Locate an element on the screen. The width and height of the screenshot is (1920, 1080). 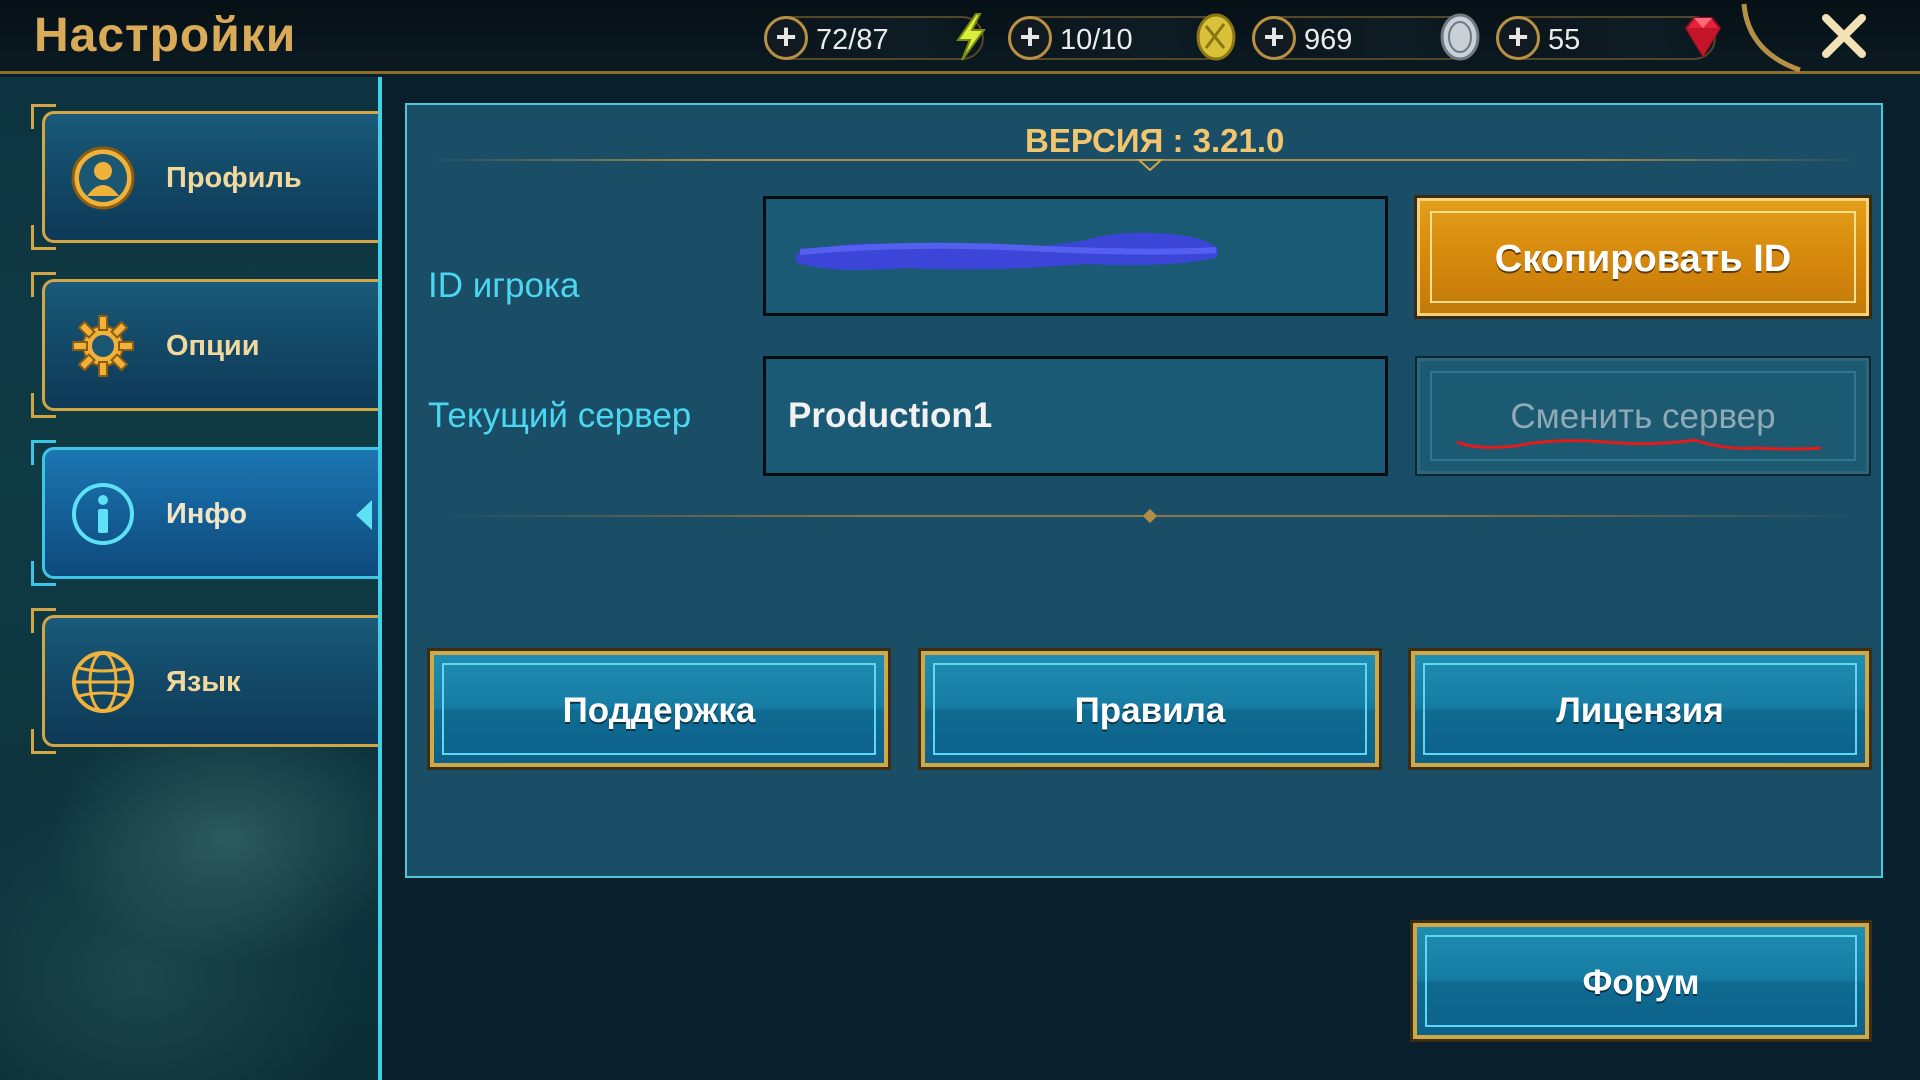
forum-button: Форум is located at coordinates (1641, 981).